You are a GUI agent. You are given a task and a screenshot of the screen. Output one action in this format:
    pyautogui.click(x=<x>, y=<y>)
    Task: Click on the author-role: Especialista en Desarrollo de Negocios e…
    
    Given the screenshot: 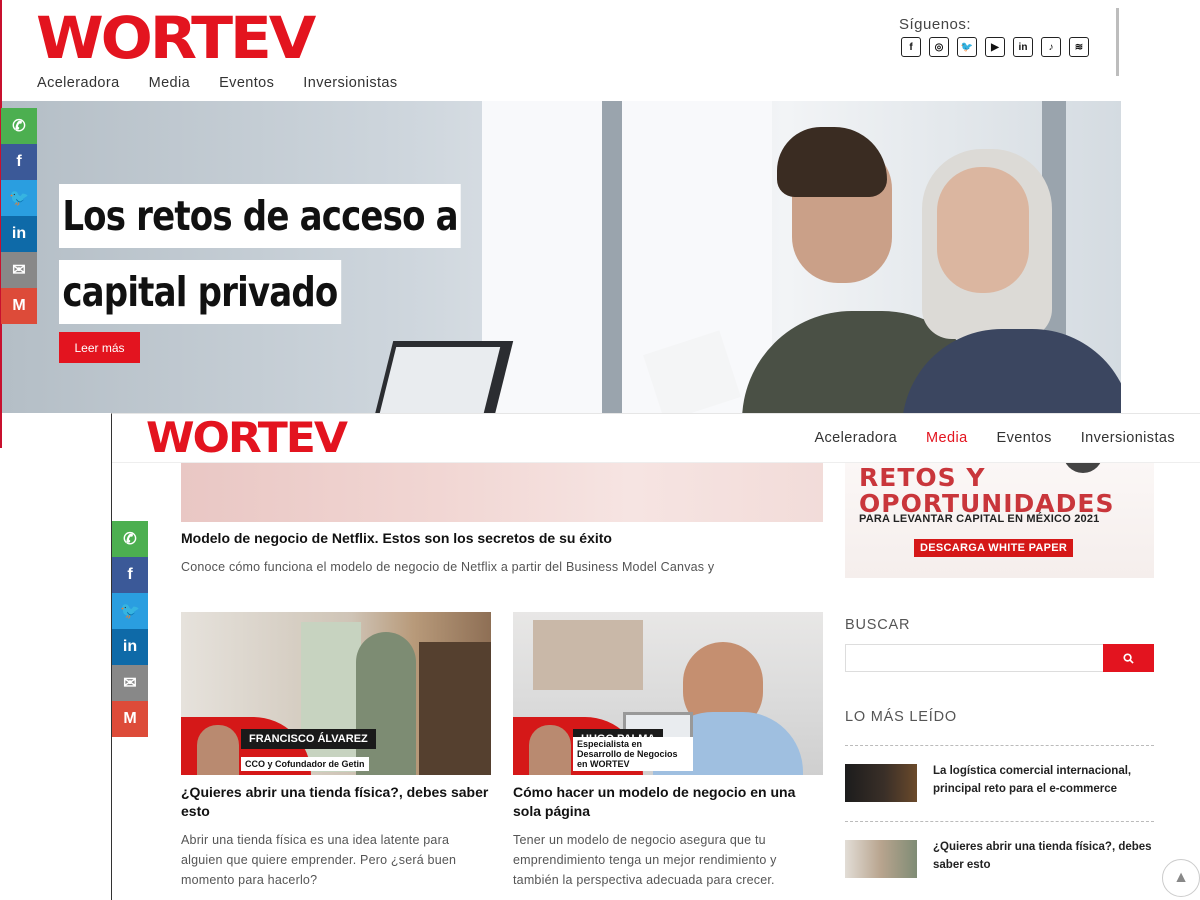 What is the action you would take?
    pyautogui.click(x=633, y=754)
    